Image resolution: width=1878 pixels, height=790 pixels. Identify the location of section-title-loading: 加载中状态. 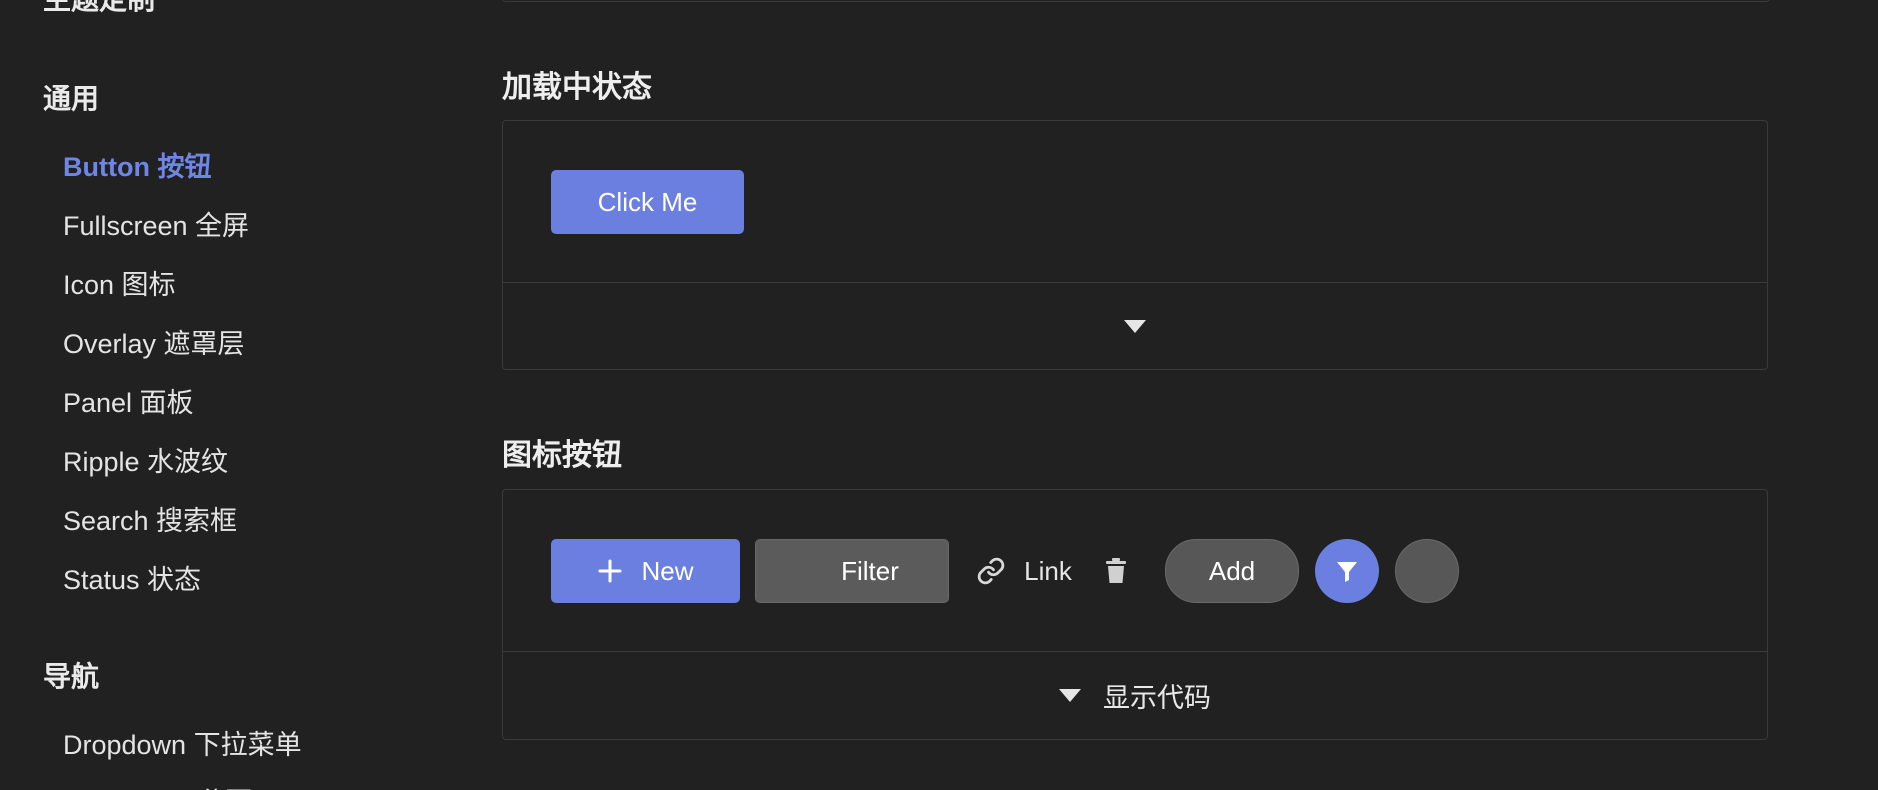
(577, 87).